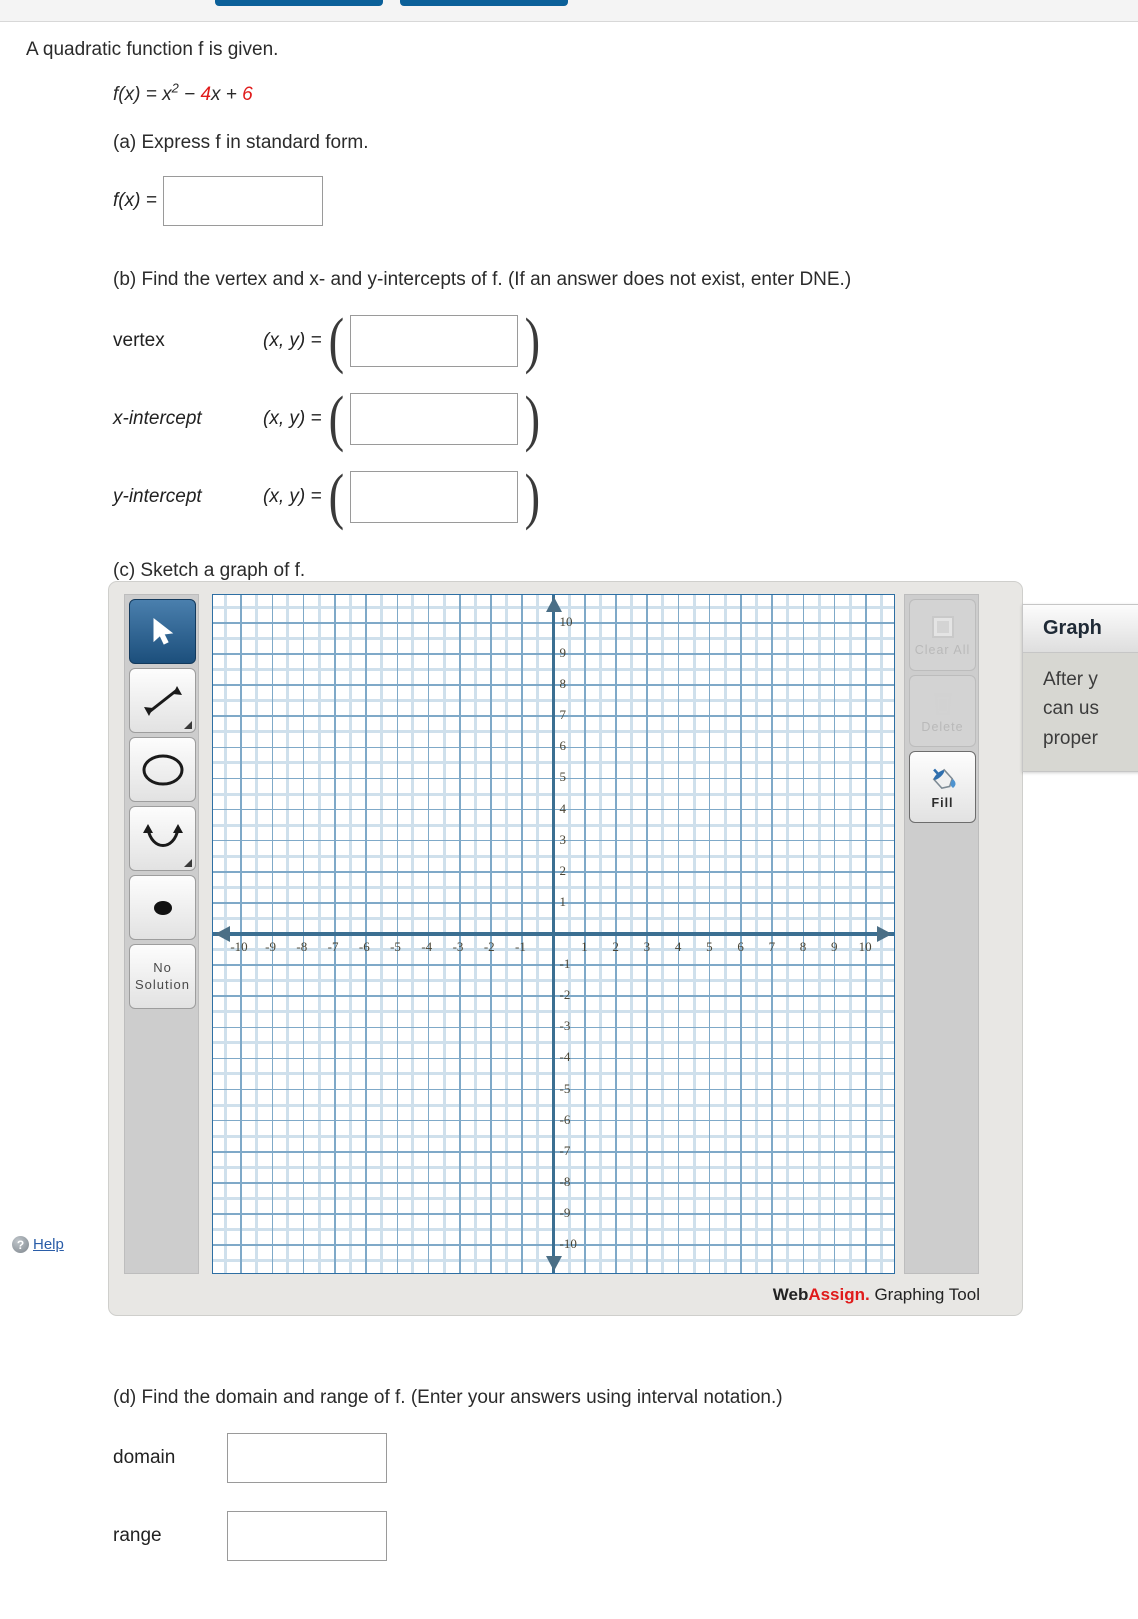  What do you see at coordinates (336, 496) in the screenshot?
I see `y-intercept-open-paren: (` at bounding box center [336, 496].